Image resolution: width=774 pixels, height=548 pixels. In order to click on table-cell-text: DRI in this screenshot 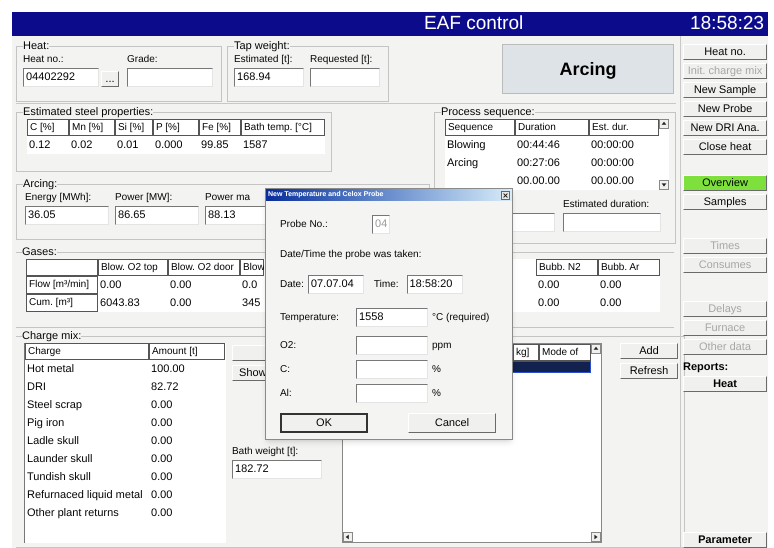, I will do `click(36, 387)`.